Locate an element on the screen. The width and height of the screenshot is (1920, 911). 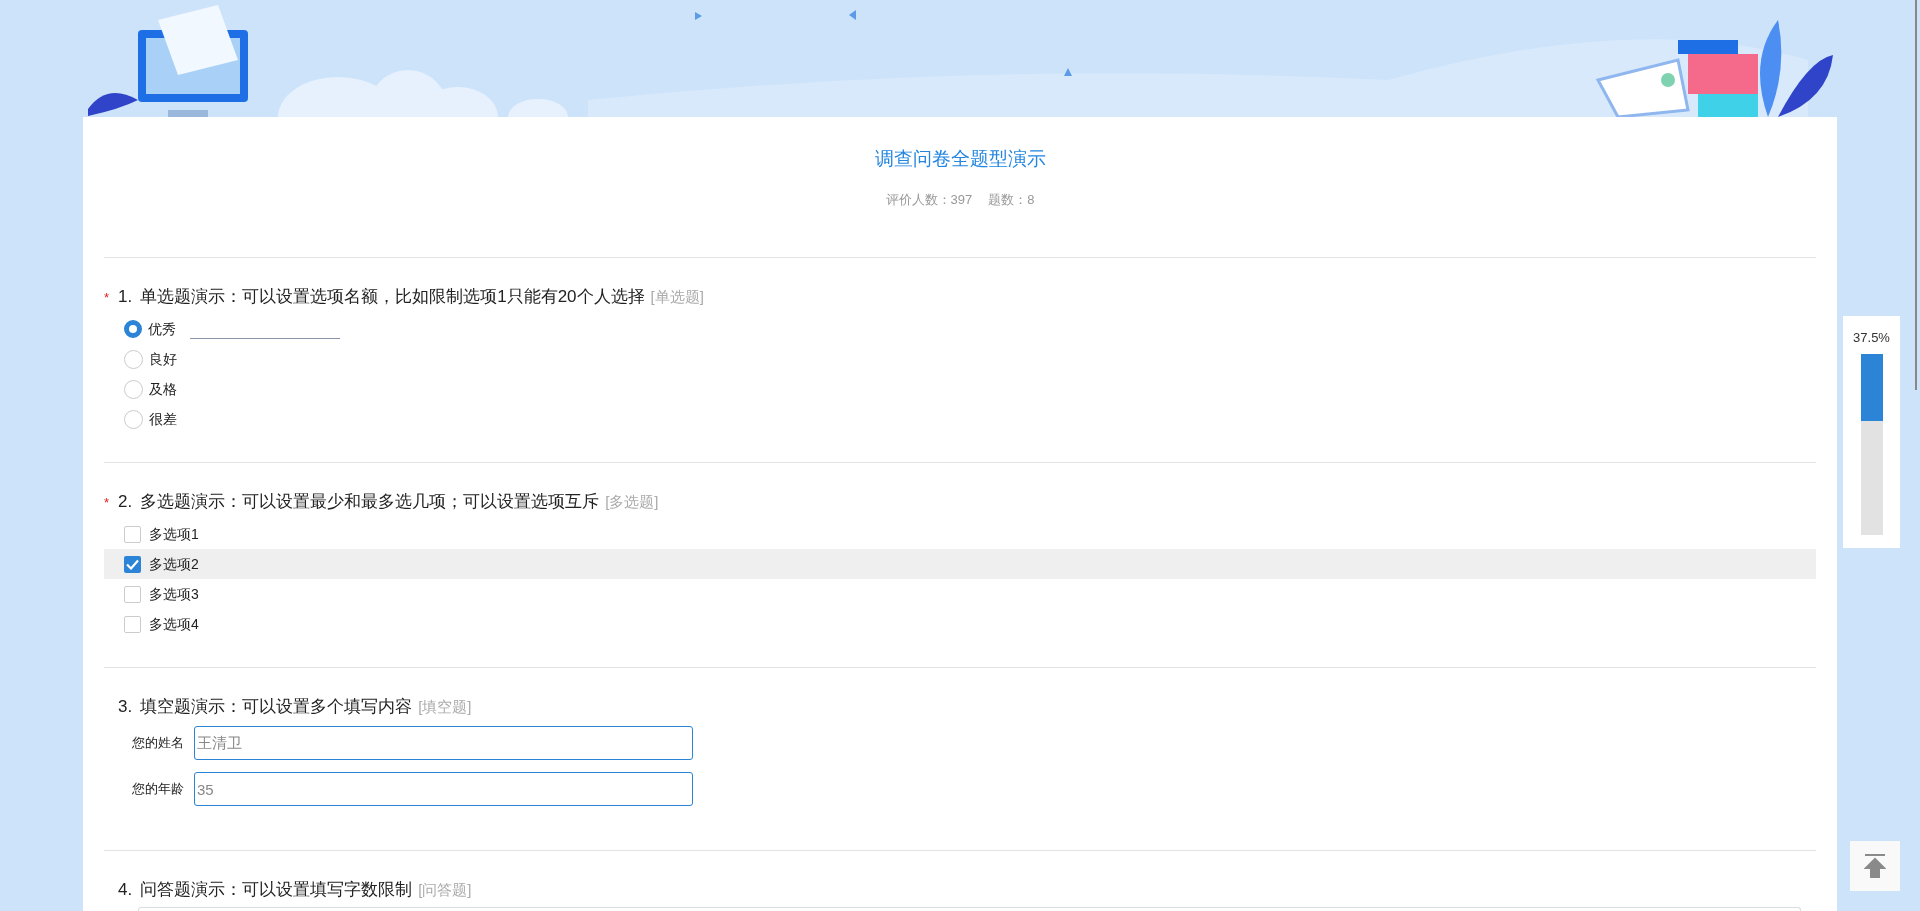
question-text: 单选题演示：可以设置选项名额，比如限制选项1只能有20个人选择 is located at coordinates (392, 297).